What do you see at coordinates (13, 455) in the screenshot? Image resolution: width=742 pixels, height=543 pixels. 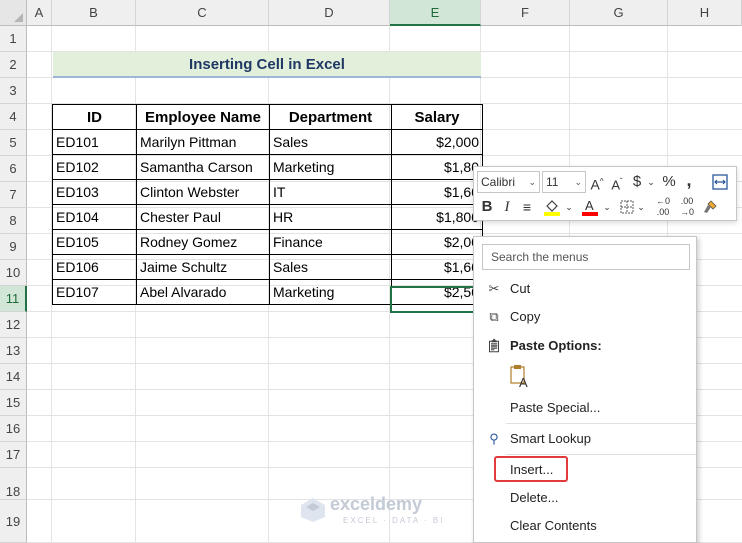 I see `row-header-17: 17` at bounding box center [13, 455].